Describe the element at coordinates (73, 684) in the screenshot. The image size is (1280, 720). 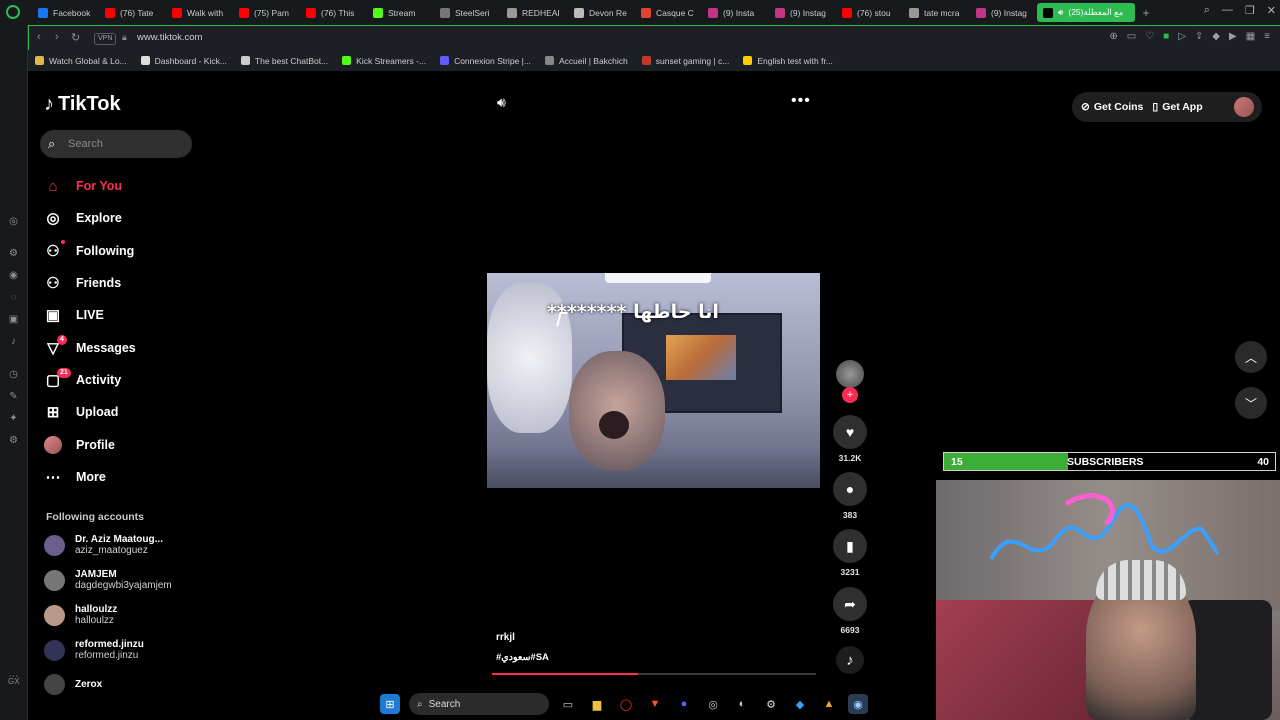
I see `following-account: Zerox` at that location.